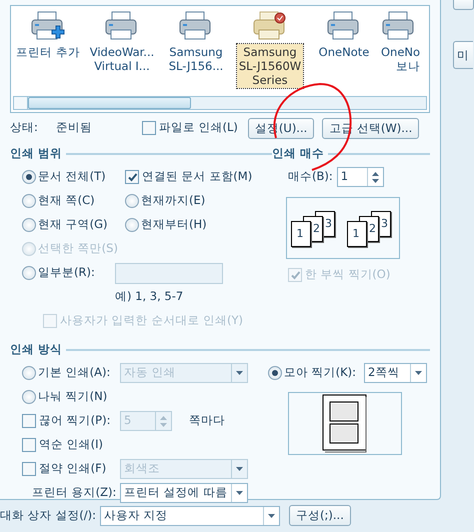 The height and width of the screenshot is (532, 474). Describe the element at coordinates (71, 445) in the screenshot. I see `checkbox-label: 역순 인쇄(I)` at that location.